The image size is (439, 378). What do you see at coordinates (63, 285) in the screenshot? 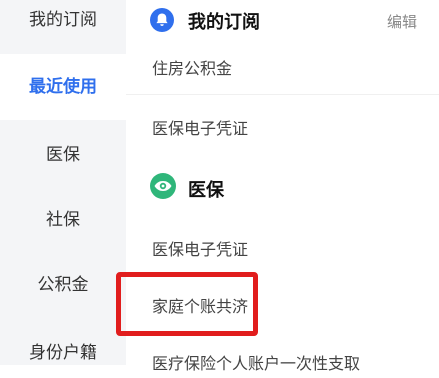
I see `sidebar-item-housing-fund: 公积金` at bounding box center [63, 285].